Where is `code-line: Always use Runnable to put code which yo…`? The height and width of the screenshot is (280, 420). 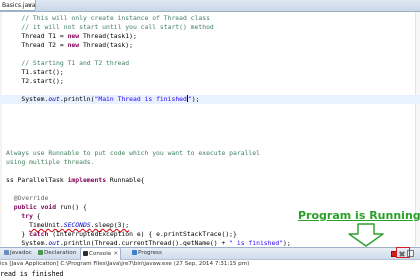 code-line: Always use Runnable to put code which yo… is located at coordinates (210, 153).